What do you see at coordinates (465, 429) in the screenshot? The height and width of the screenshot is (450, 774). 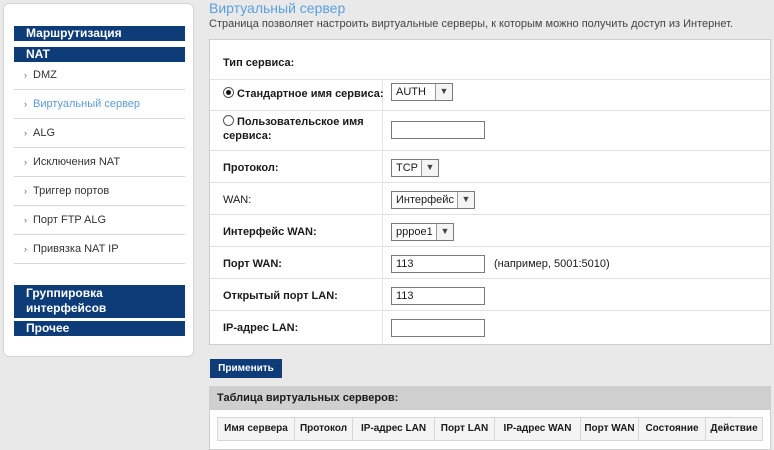 I see `col-lan-port: Порт LAN` at bounding box center [465, 429].